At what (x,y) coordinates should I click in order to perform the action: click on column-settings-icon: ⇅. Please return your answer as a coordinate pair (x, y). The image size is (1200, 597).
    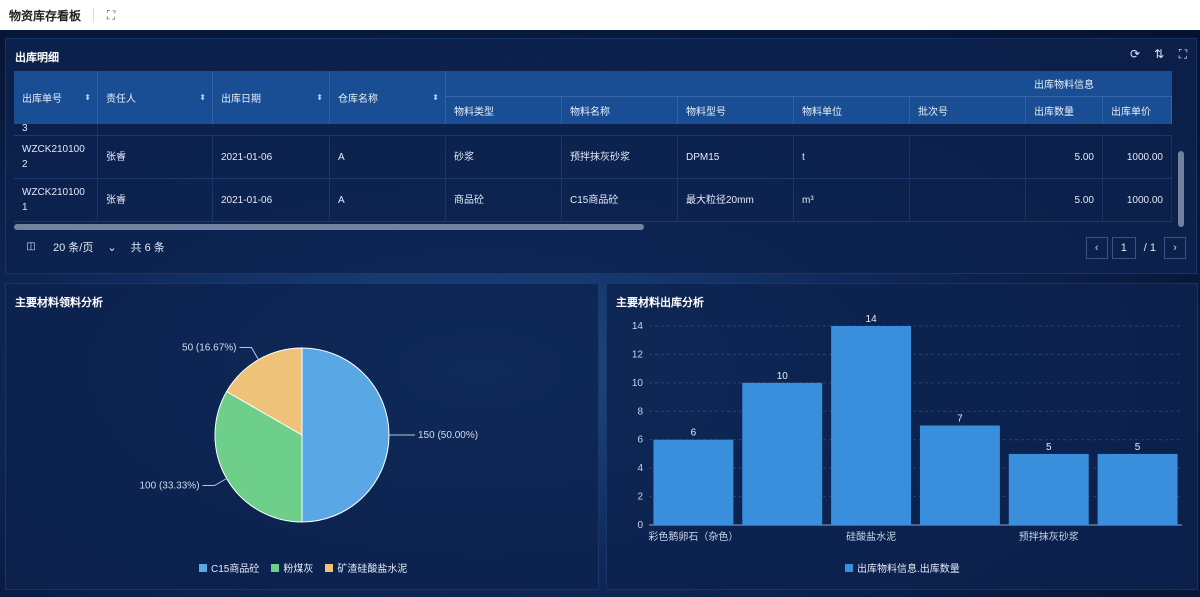
    Looking at the image, I should click on (1159, 54).